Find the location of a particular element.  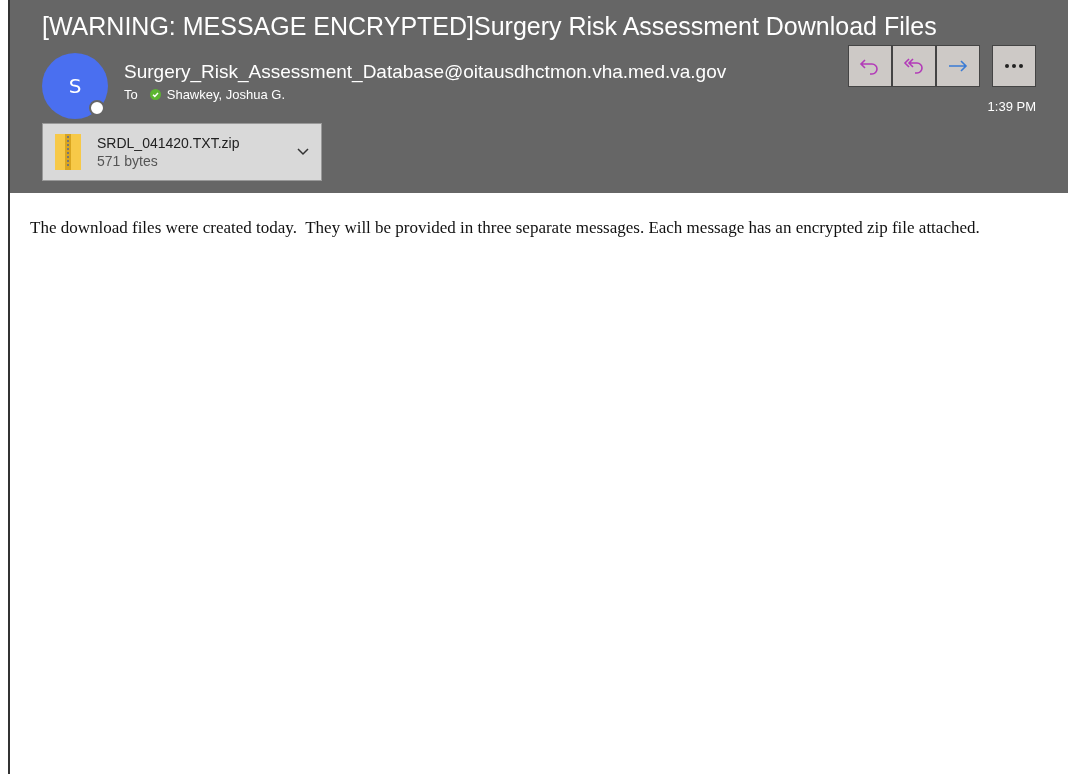

reply-button is located at coordinates (870, 66).